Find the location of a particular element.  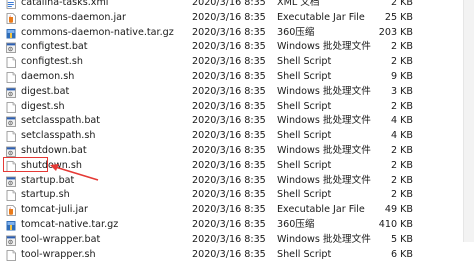

file-name: setclasspath.bat is located at coordinates (60, 121).